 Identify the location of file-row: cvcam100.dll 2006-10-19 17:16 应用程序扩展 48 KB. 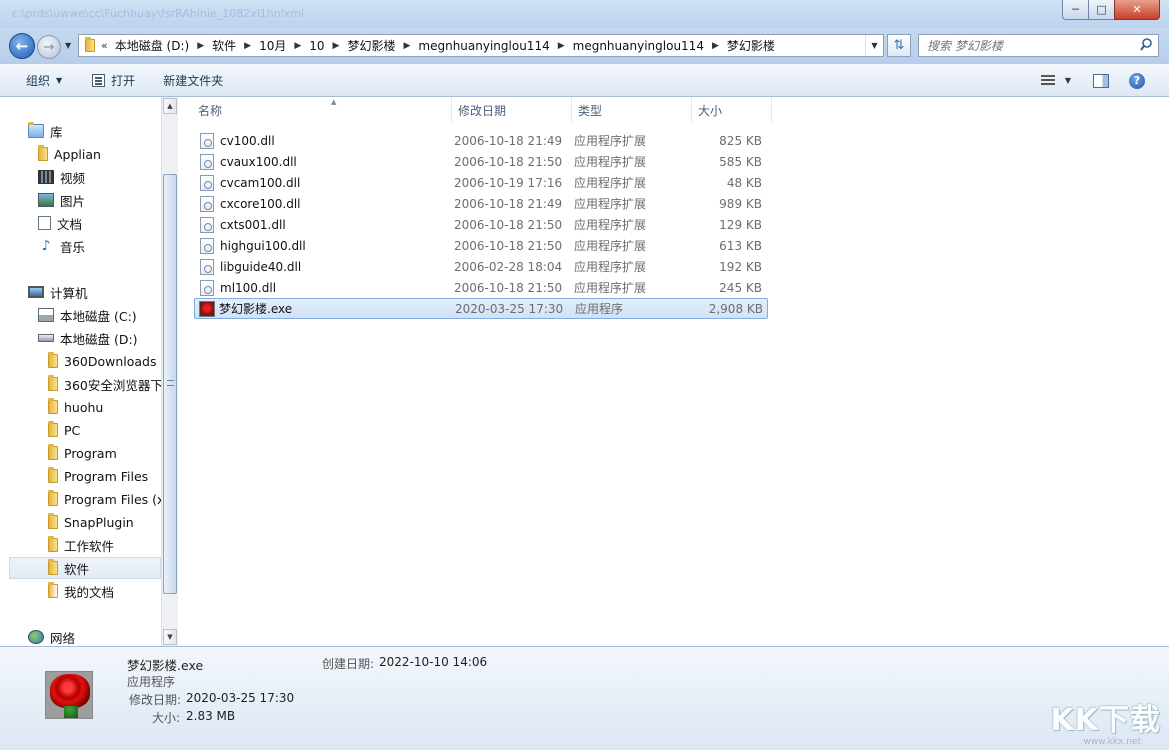
(481, 182).